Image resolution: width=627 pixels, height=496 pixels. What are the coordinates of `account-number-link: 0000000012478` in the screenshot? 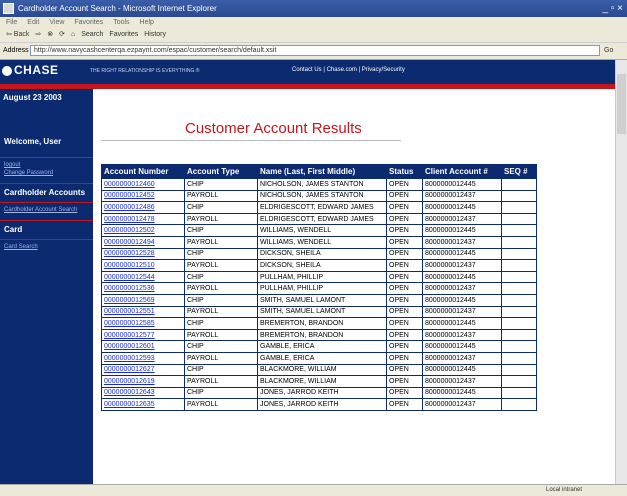 It's located at (129, 219).